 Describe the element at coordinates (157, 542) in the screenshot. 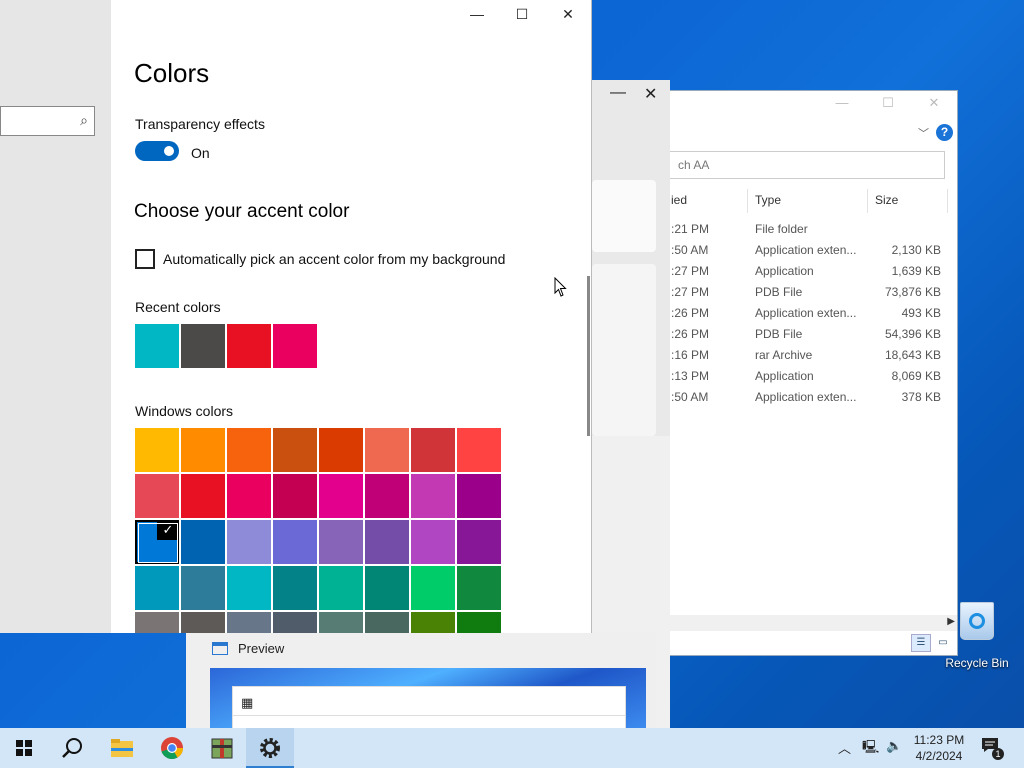

I see `windows-color-swatch: ✓` at that location.